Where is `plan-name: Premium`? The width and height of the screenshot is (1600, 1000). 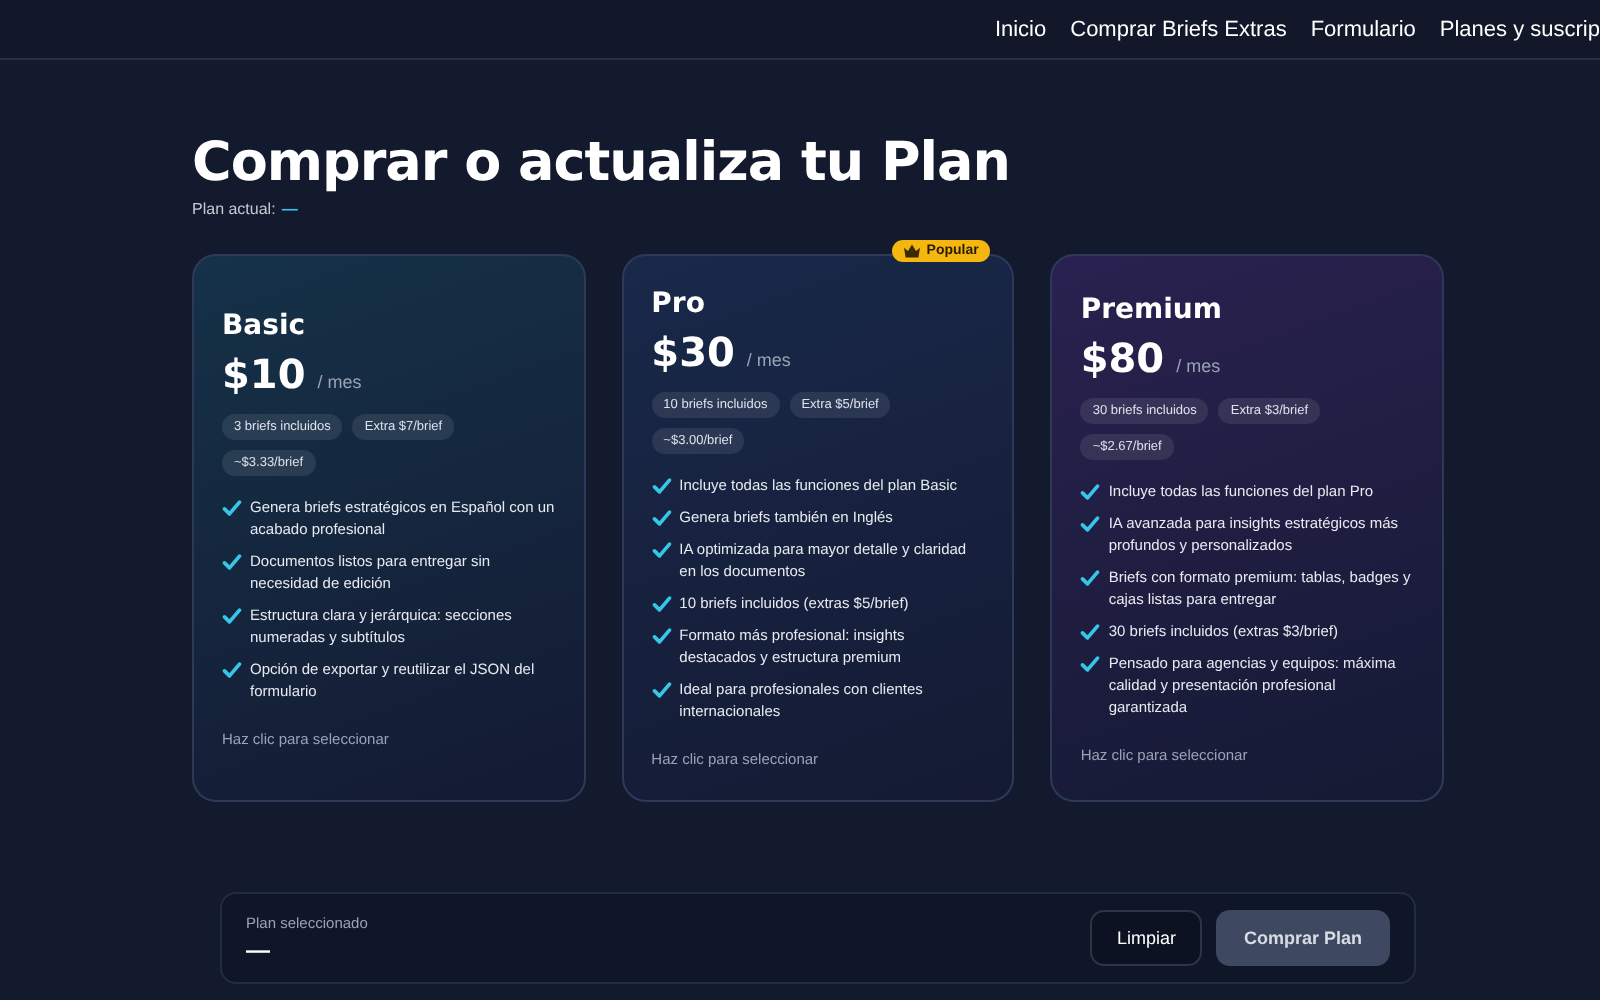 plan-name: Premium is located at coordinates (1152, 309).